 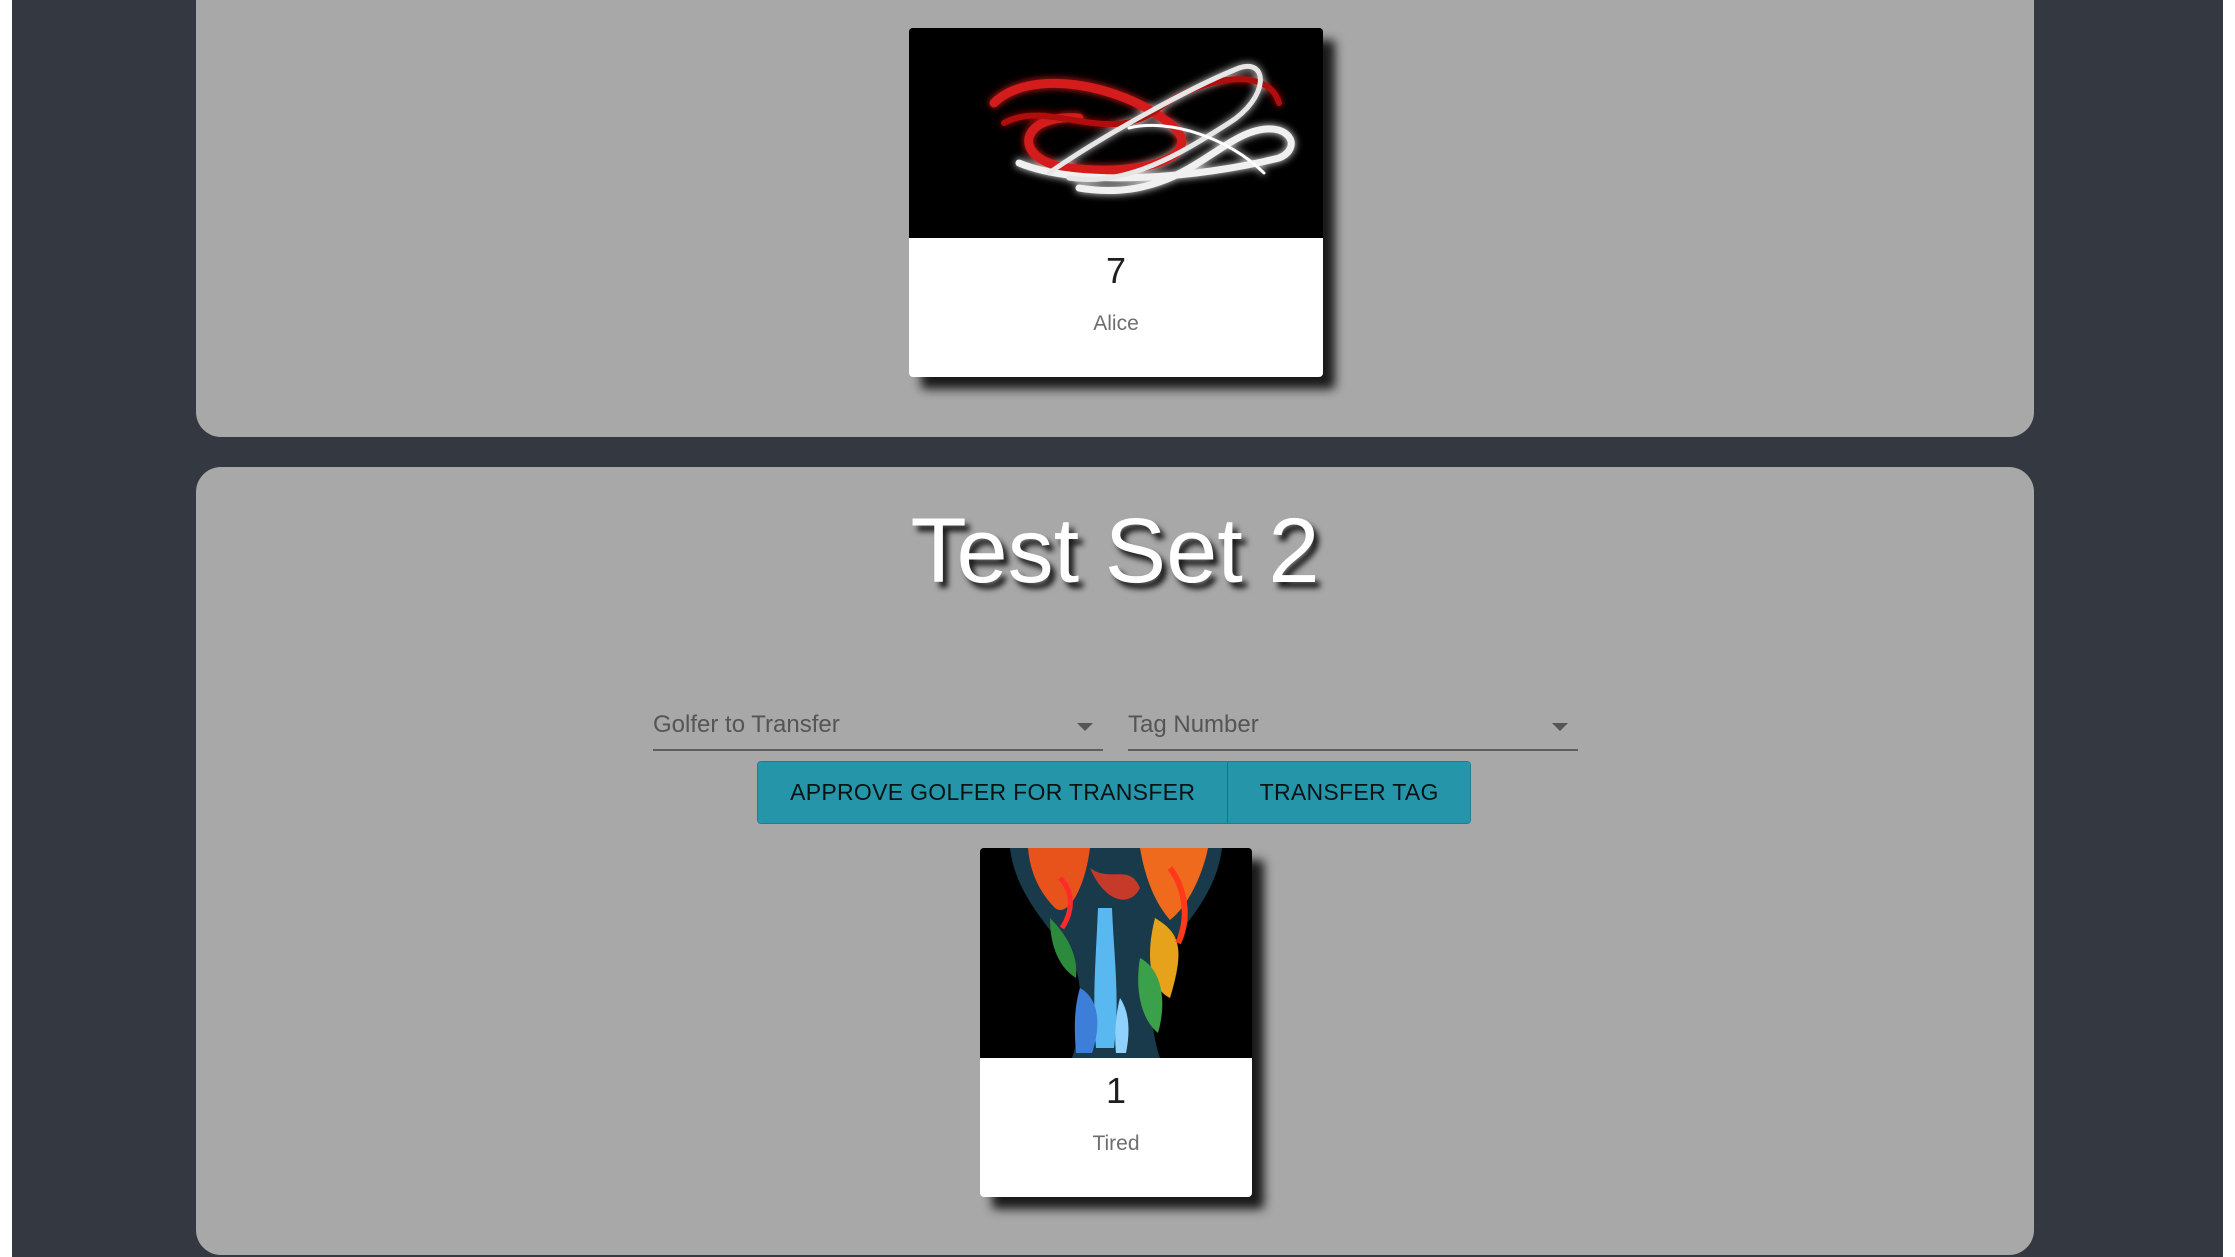 I want to click on transfer-tag-button: TRANSFER TAG, so click(x=1348, y=792).